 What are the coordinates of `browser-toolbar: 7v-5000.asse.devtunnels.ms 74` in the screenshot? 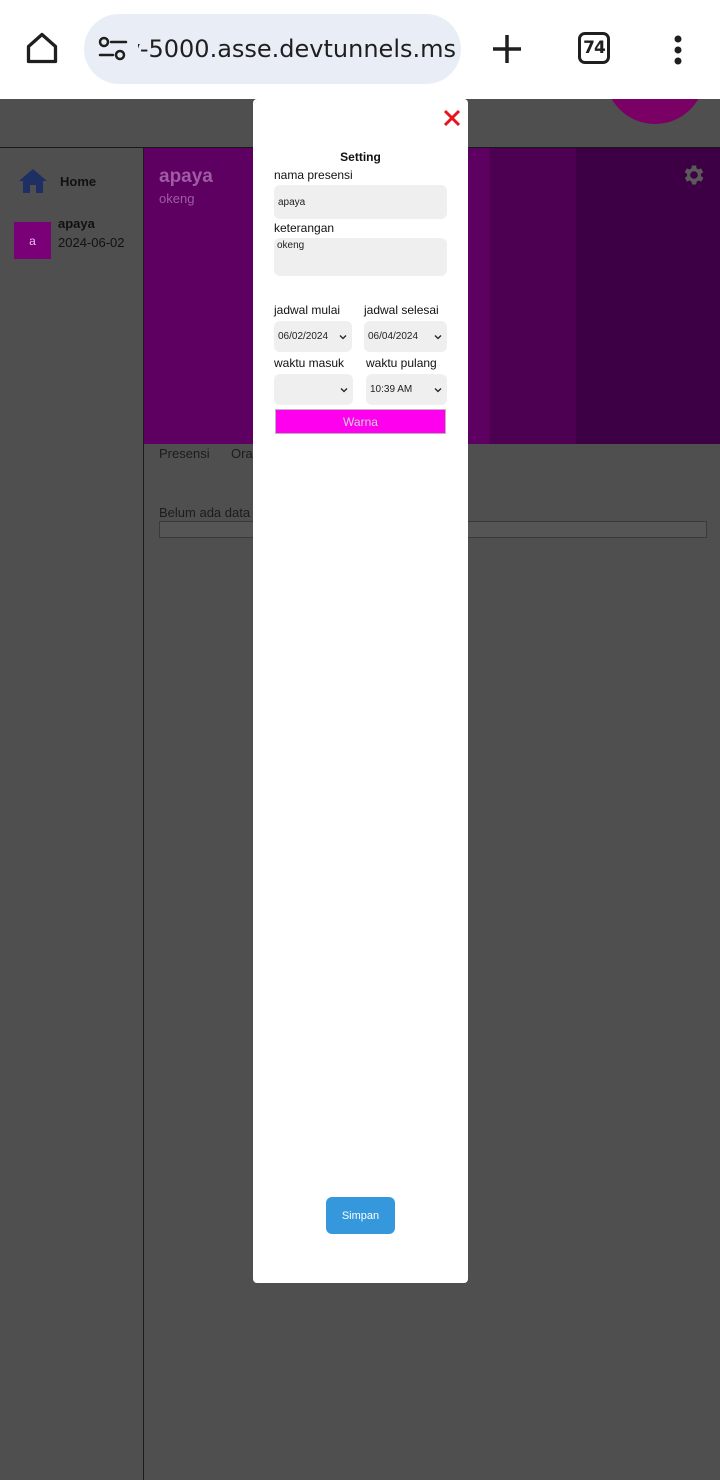 It's located at (360, 49).